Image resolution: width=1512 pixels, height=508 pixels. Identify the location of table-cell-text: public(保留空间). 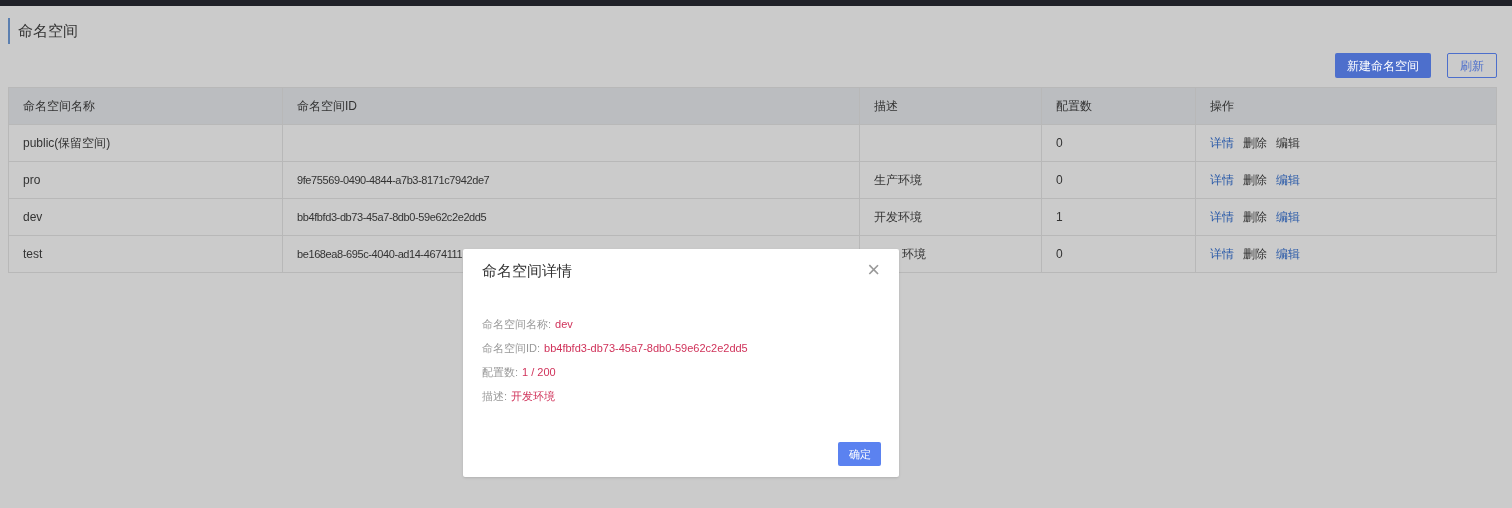
(67, 143).